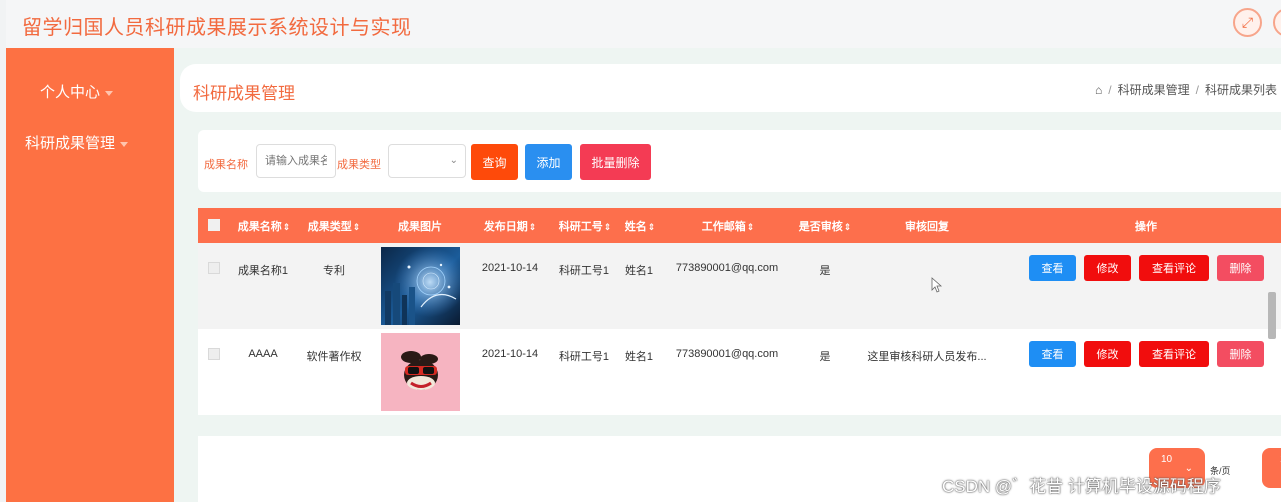 This screenshot has width=1281, height=502. I want to click on app-title: 留学归国人员科研成果展示系统设计与实现, so click(217, 28).